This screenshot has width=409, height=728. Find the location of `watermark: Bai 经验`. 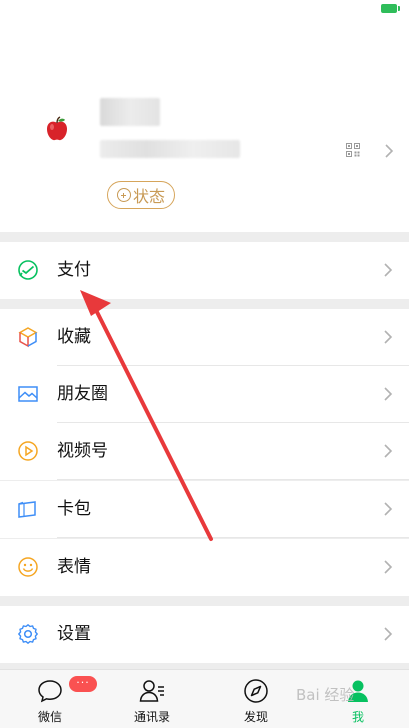

watermark: Bai 经验 is located at coordinates (325, 695).